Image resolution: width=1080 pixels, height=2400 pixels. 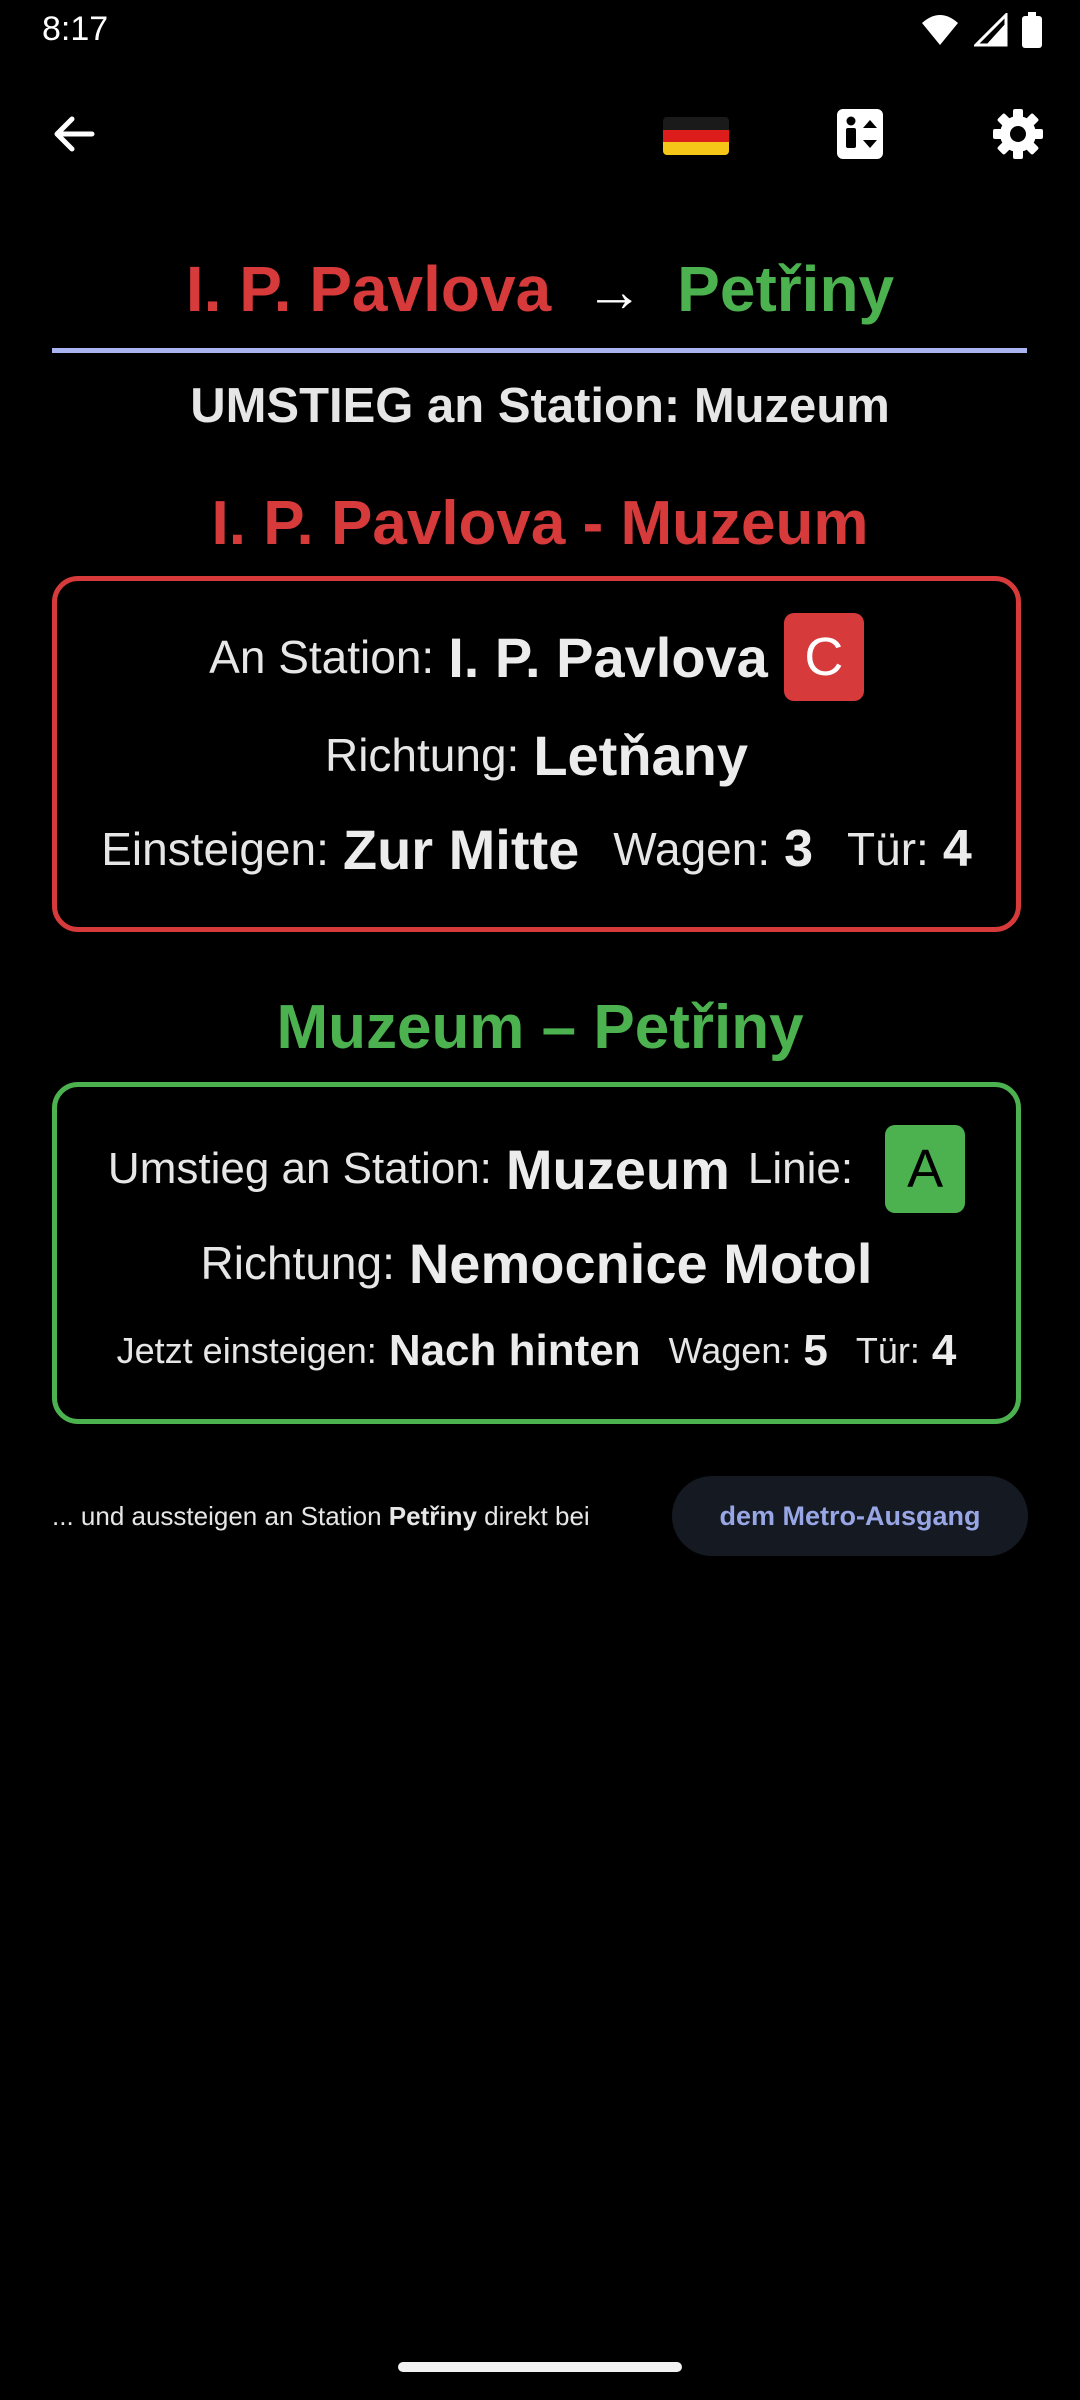 What do you see at coordinates (944, 1350) in the screenshot?
I see `segment2-door: 4` at bounding box center [944, 1350].